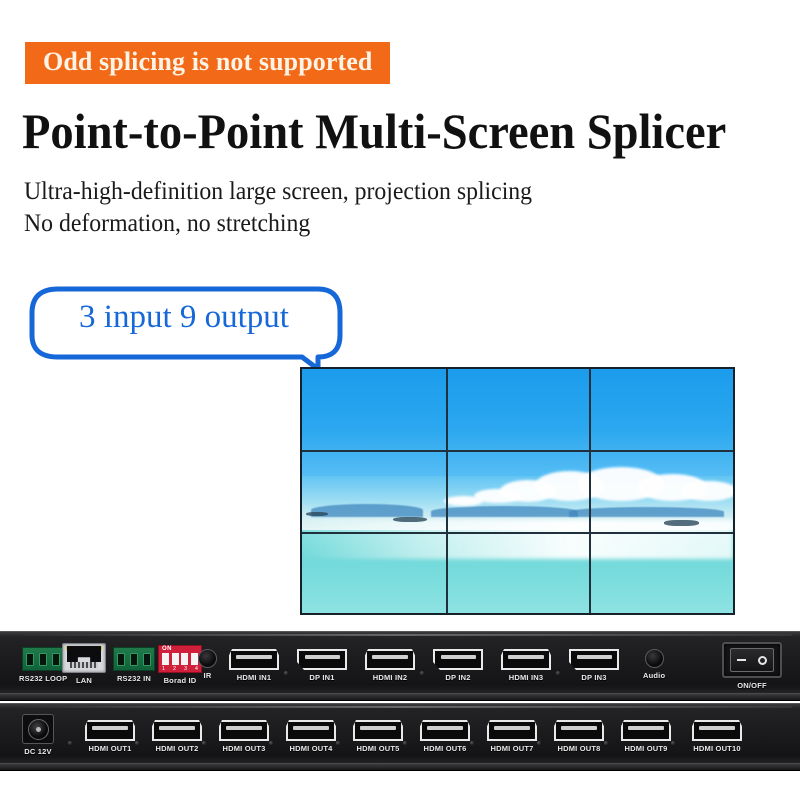  I want to click on port-label: HDMI OUT1, so click(110, 748).